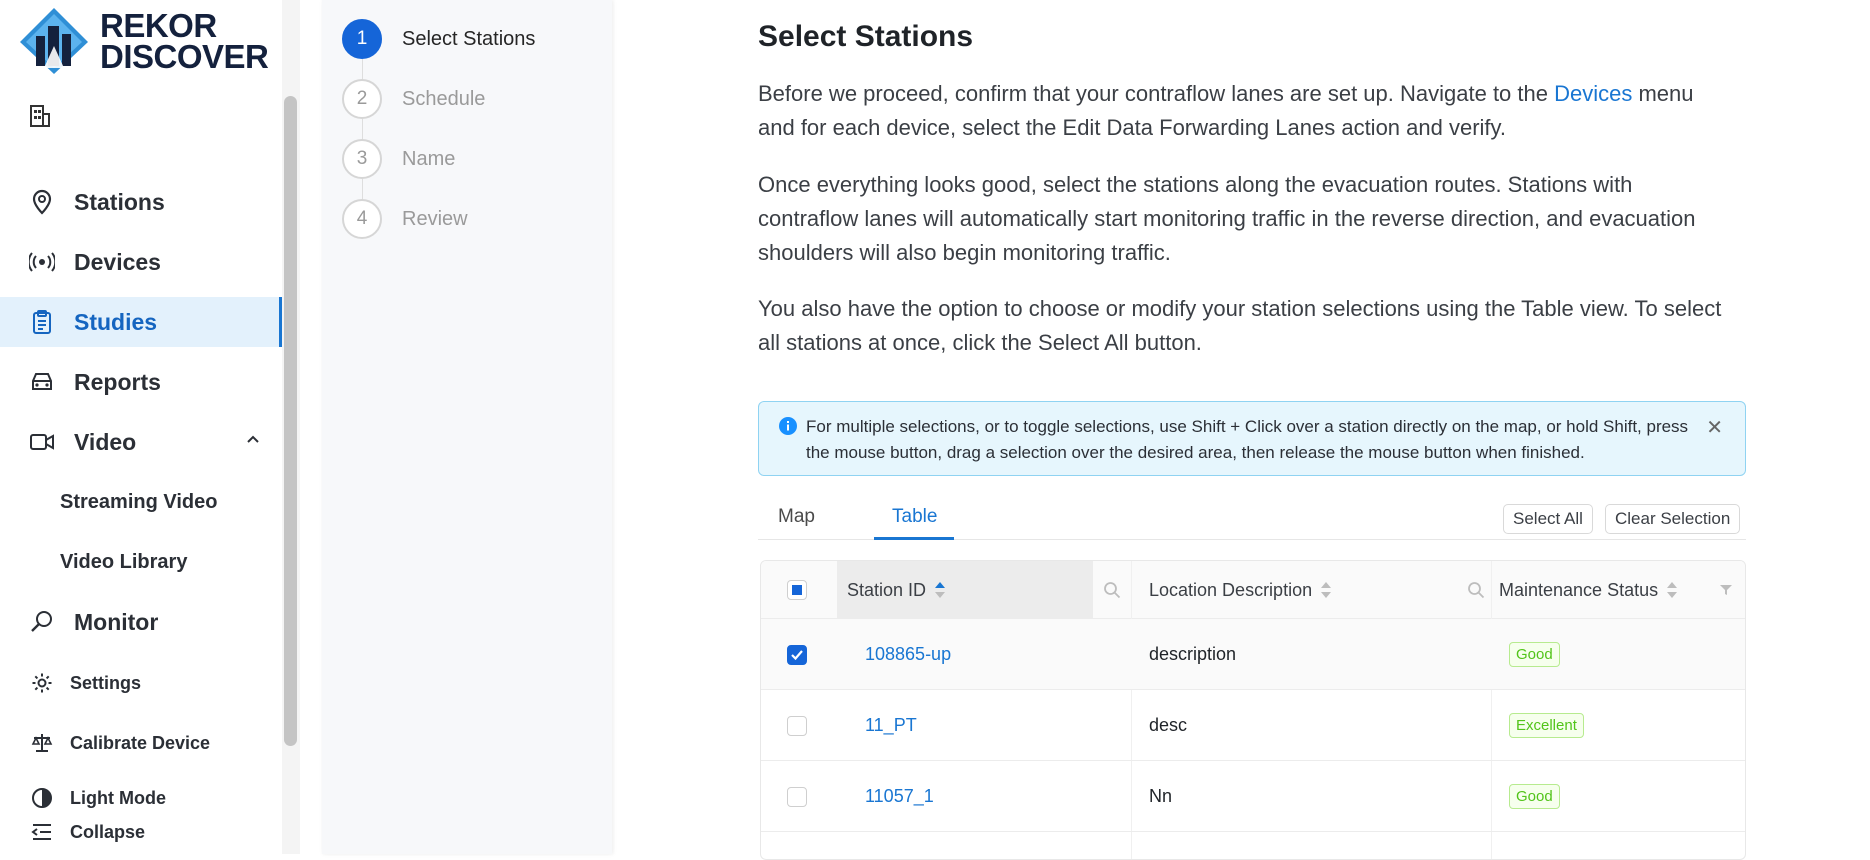  What do you see at coordinates (1252, 519) in the screenshot?
I see `view-tabs: Map Table Select All Clear Selection` at bounding box center [1252, 519].